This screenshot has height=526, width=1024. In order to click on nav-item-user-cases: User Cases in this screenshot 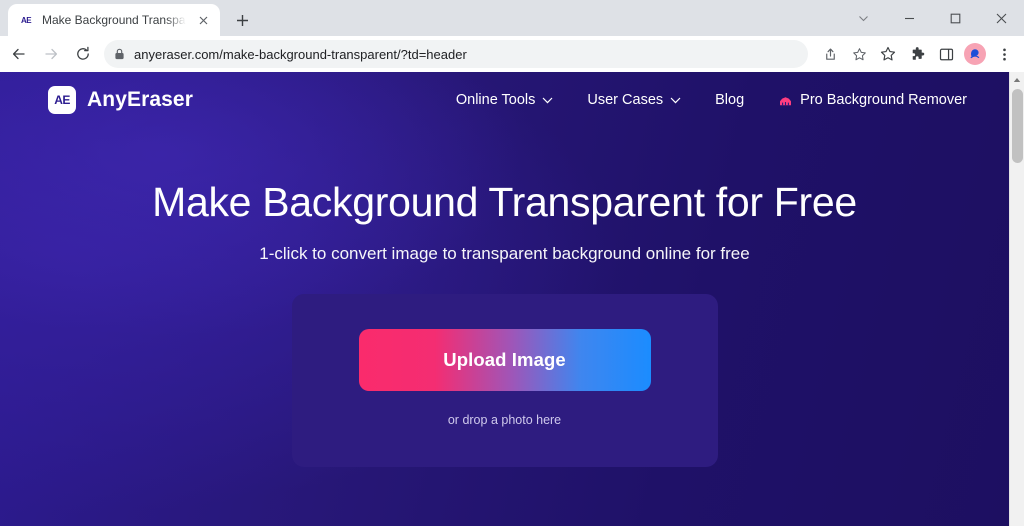, I will do `click(634, 100)`.